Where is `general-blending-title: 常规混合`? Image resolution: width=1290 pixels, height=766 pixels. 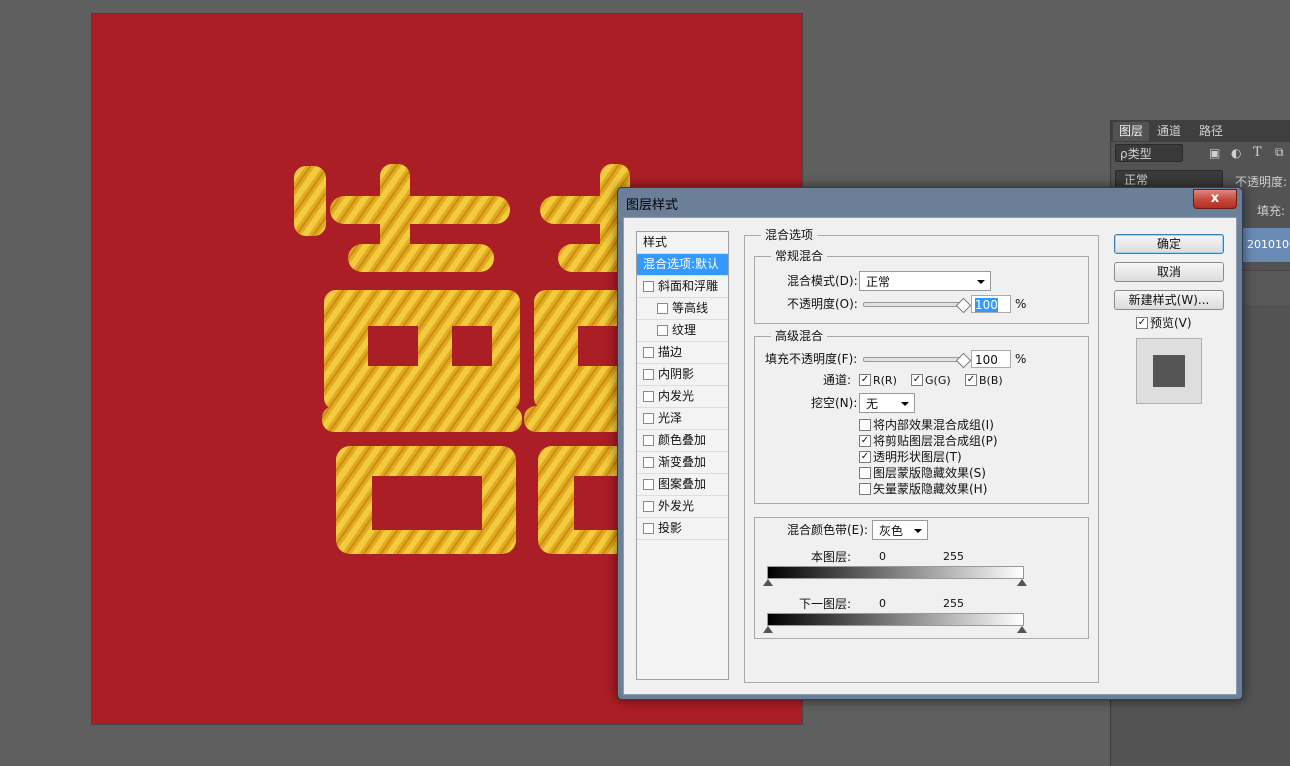
general-blending-title: 常规混合 is located at coordinates (799, 256).